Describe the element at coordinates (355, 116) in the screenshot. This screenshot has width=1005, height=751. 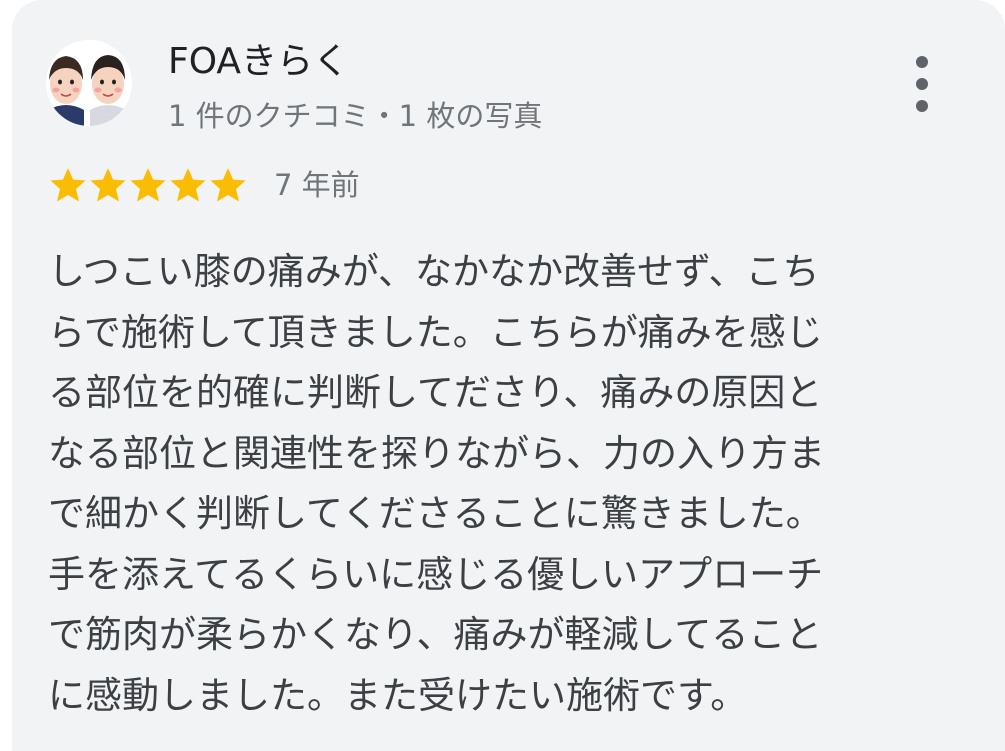
I see `author-meta: 1 件のクチコミ・1 枚の写真` at that location.